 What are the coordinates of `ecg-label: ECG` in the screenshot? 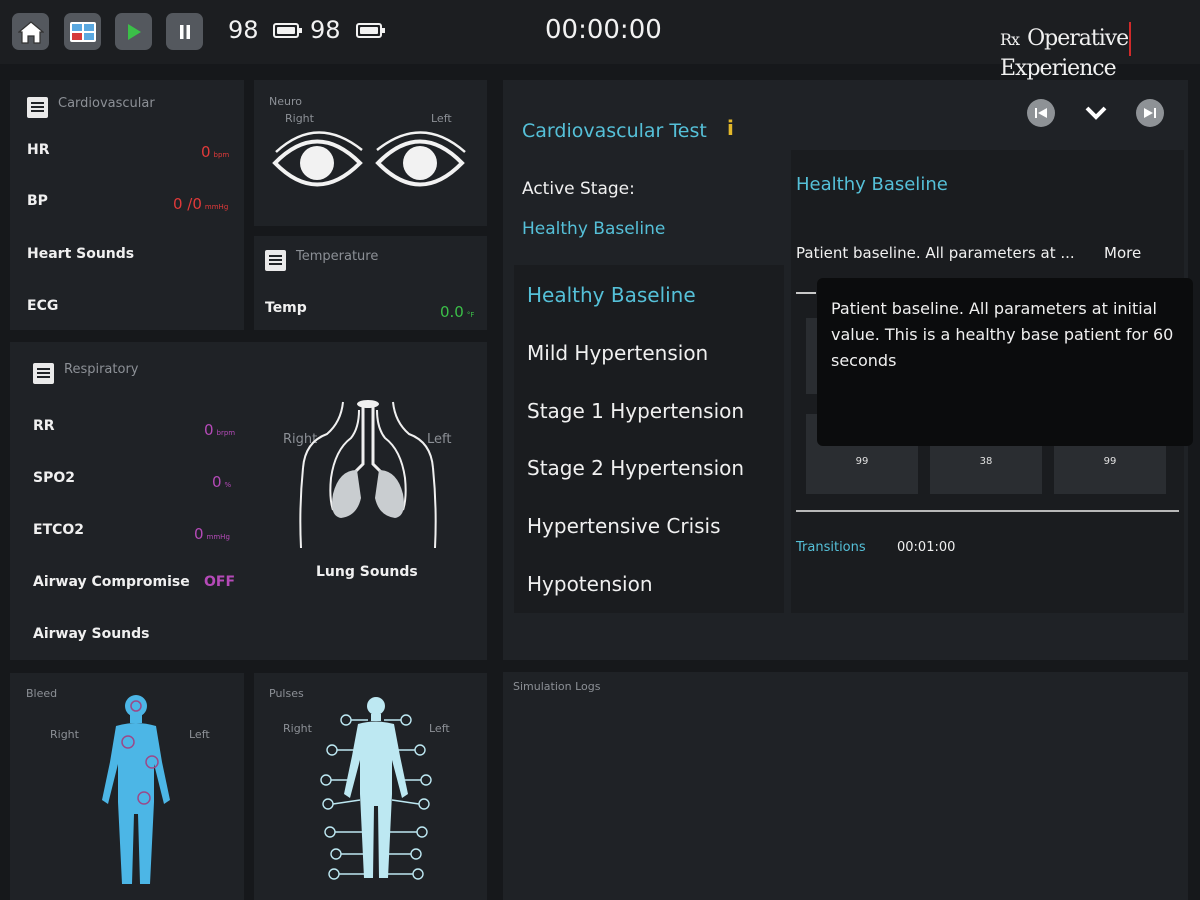 It's located at (42, 306).